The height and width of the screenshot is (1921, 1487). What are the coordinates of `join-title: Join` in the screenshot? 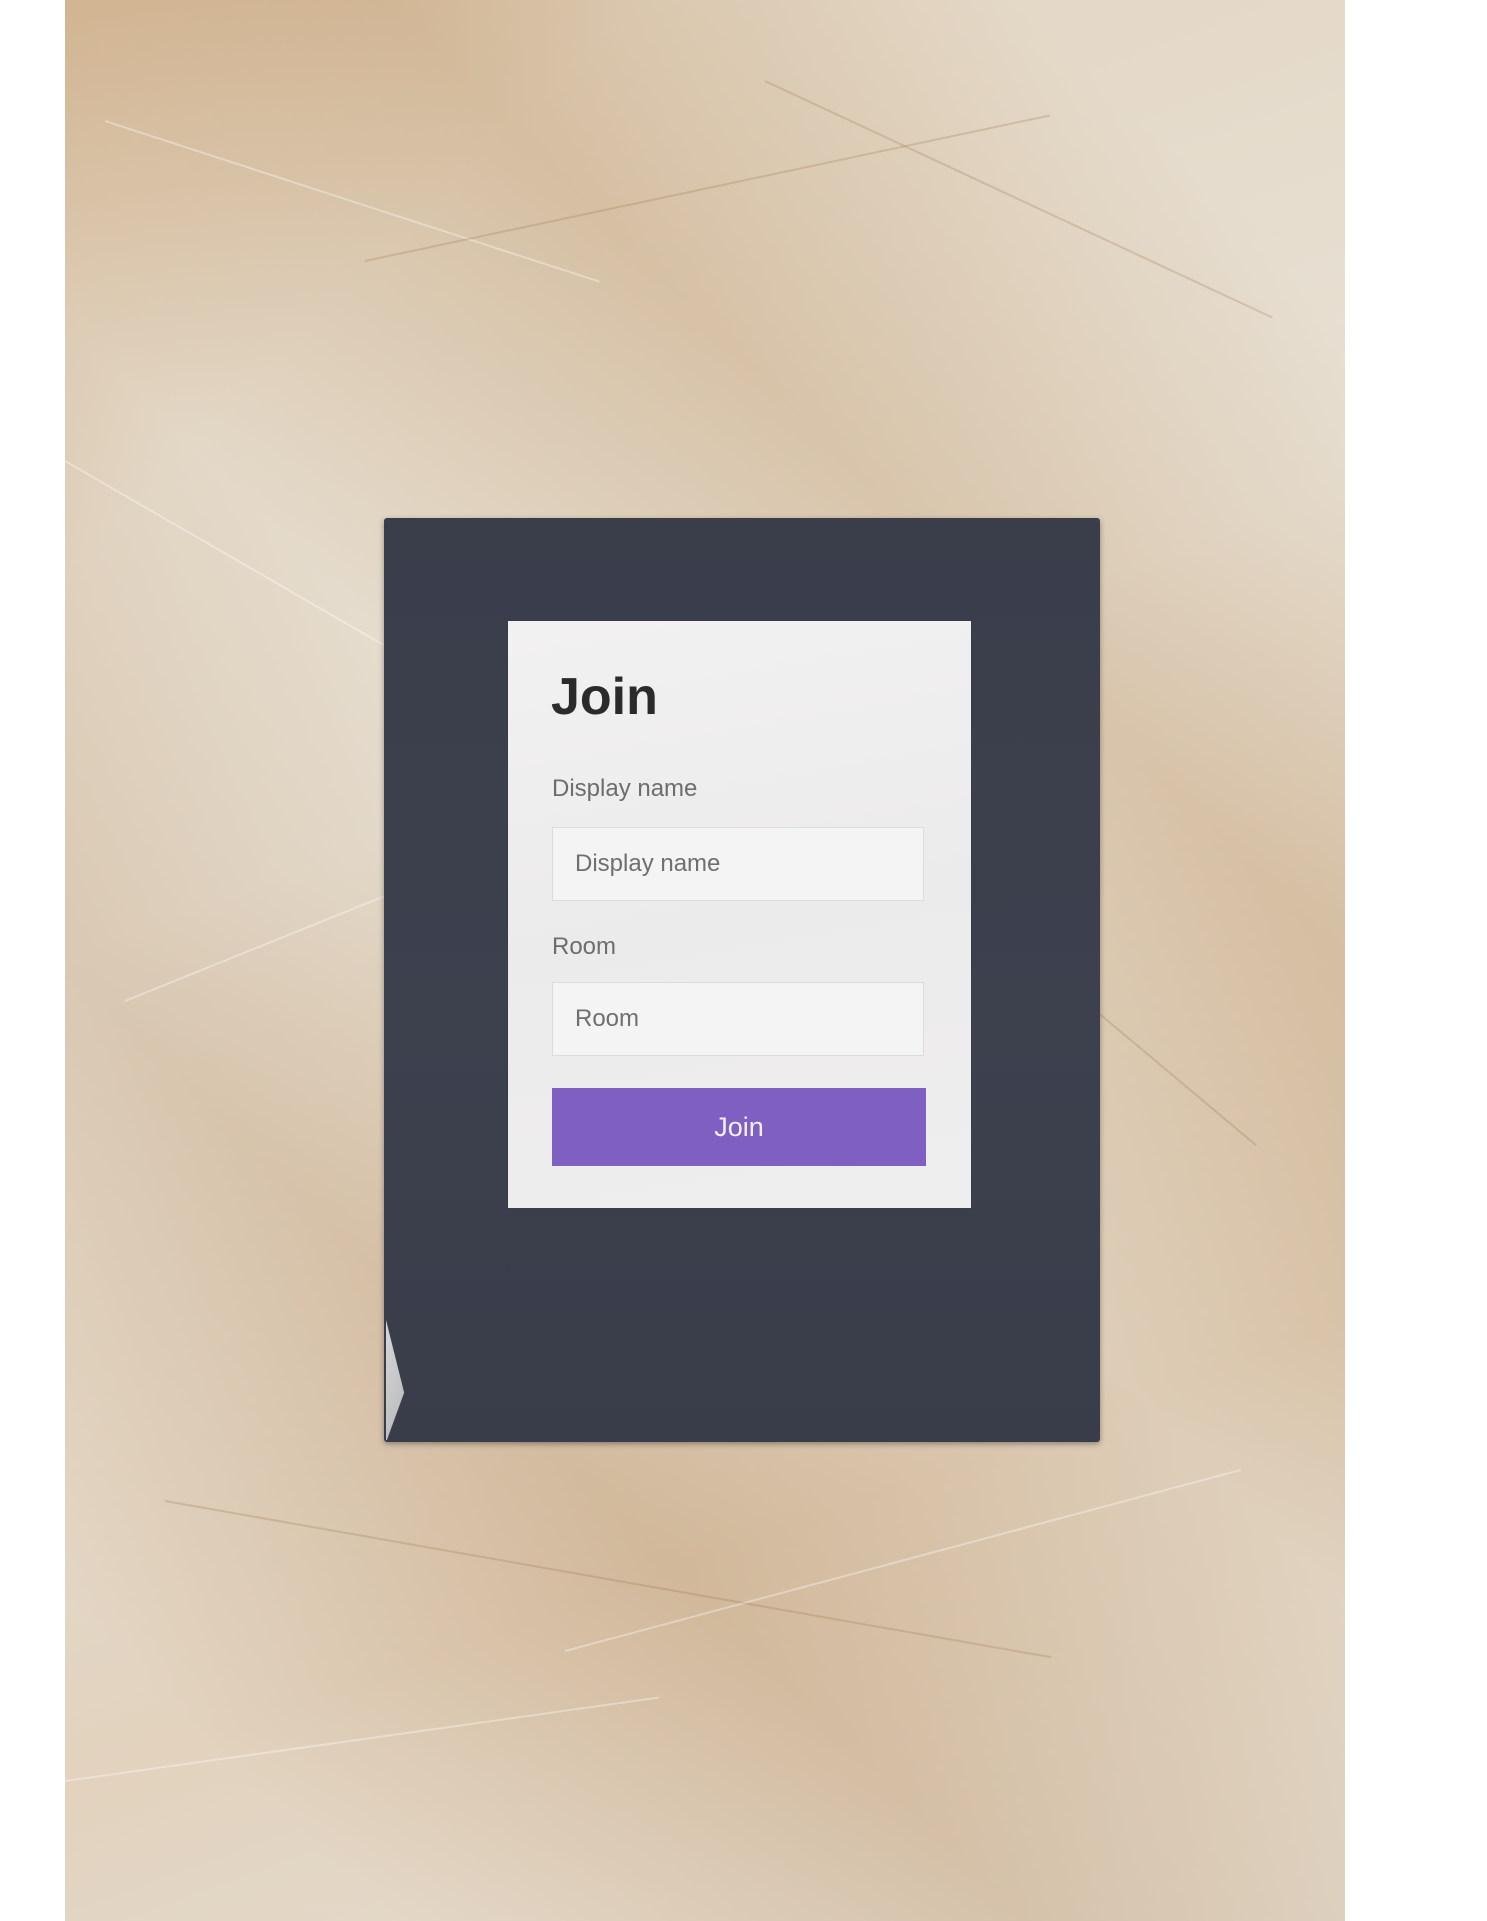 It's located at (604, 697).